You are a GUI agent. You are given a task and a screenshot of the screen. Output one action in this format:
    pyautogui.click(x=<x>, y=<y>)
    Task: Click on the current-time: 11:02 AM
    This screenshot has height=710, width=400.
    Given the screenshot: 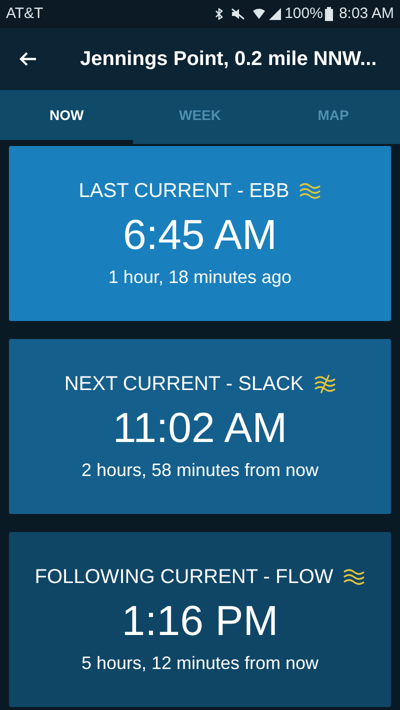 What is the action you would take?
    pyautogui.click(x=200, y=428)
    